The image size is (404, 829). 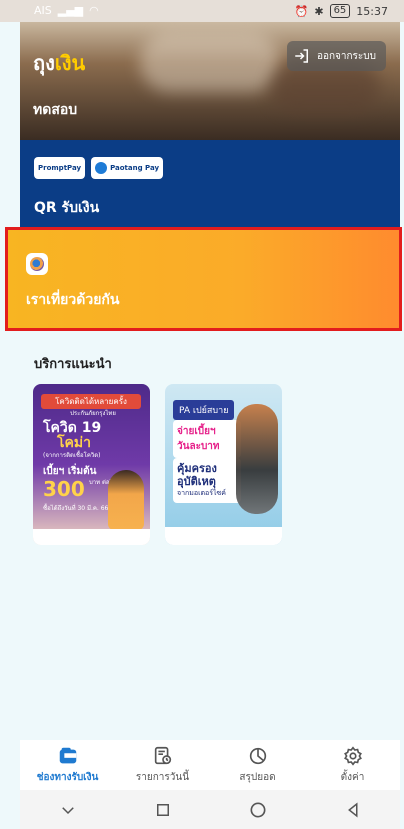 What do you see at coordinates (70, 10) in the screenshot?
I see `signal-icon: ▂▄▆` at bounding box center [70, 10].